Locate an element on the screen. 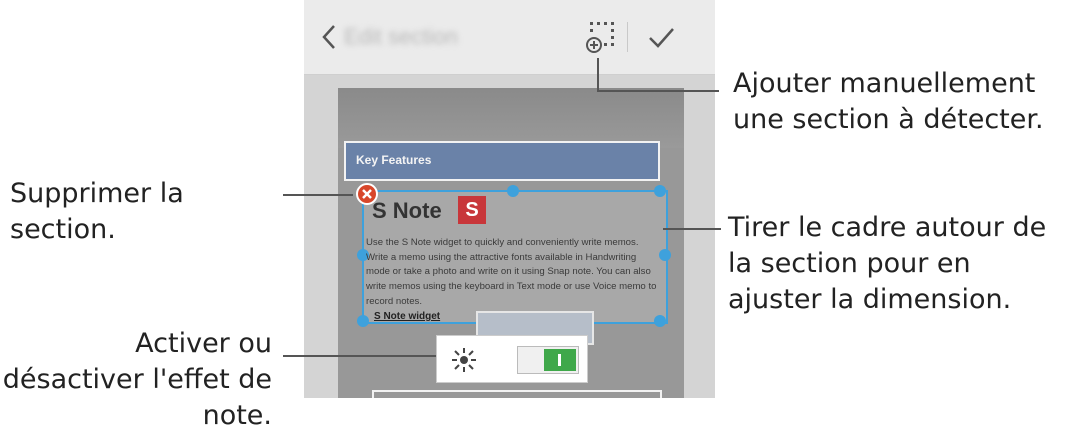 The height and width of the screenshot is (434, 1073). switch-knob is located at coordinates (560, 360).